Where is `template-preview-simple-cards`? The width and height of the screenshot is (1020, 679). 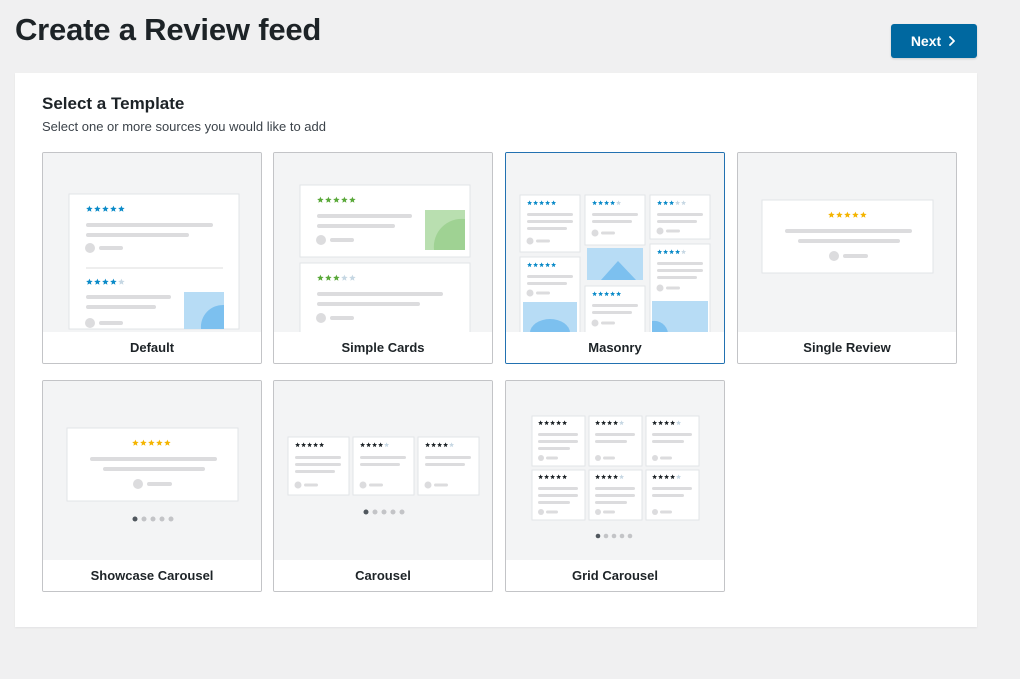
template-preview-simple-cards is located at coordinates (383, 243).